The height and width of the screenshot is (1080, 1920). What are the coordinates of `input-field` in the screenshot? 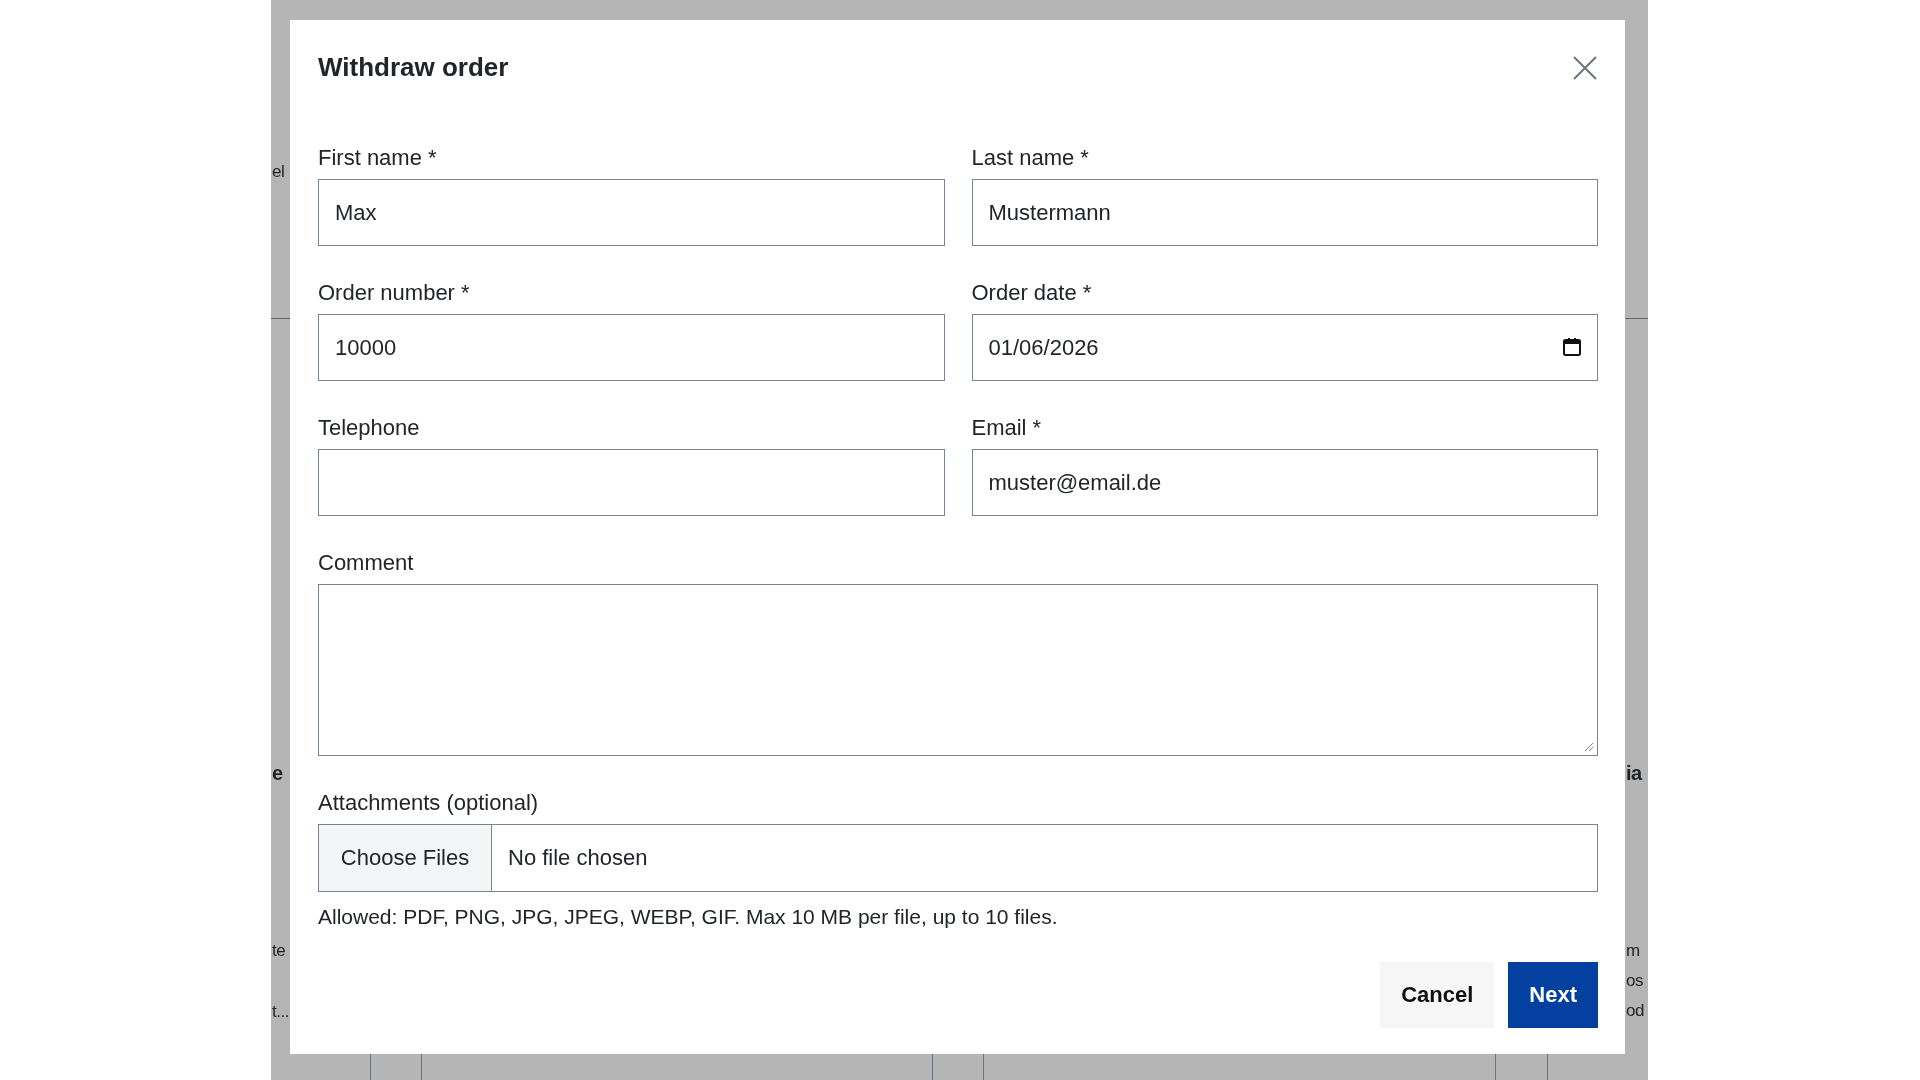 It's located at (631, 482).